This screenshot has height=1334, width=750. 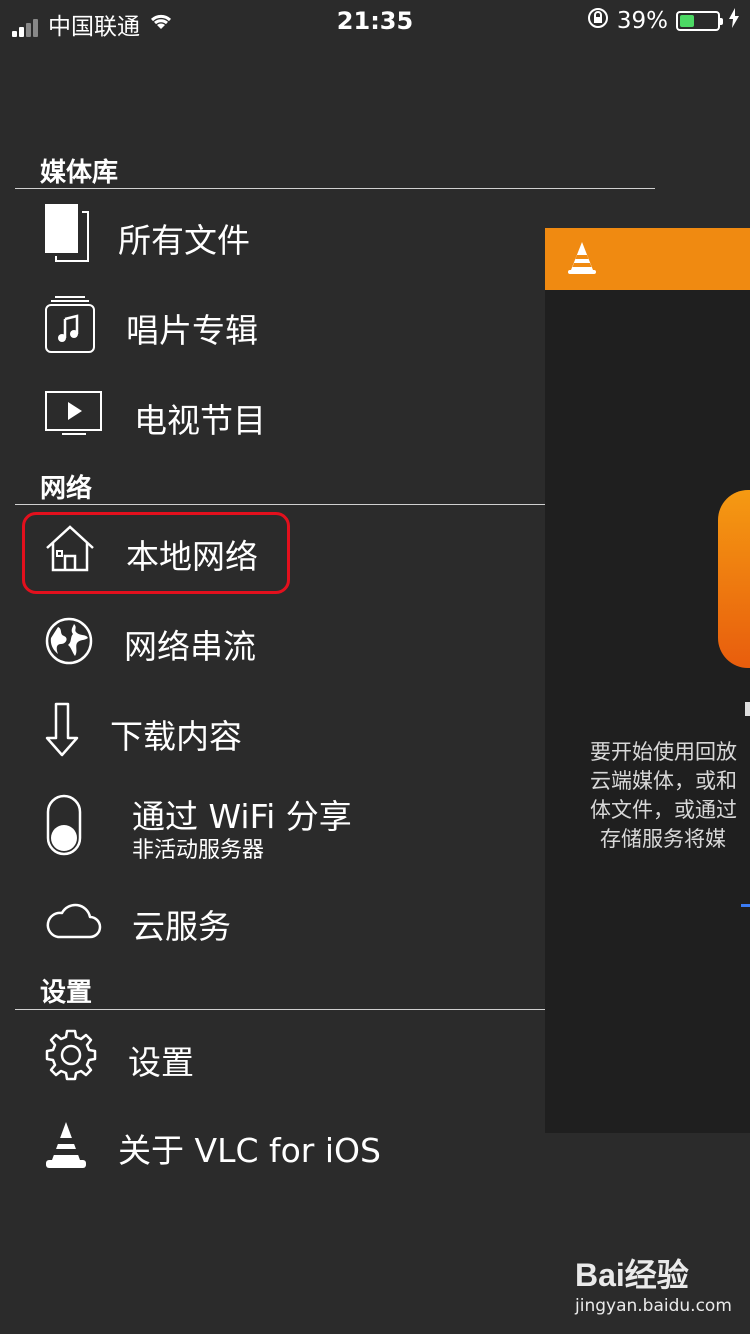 What do you see at coordinates (192, 330) in the screenshot?
I see `menu-label: 唱片专辑` at bounding box center [192, 330].